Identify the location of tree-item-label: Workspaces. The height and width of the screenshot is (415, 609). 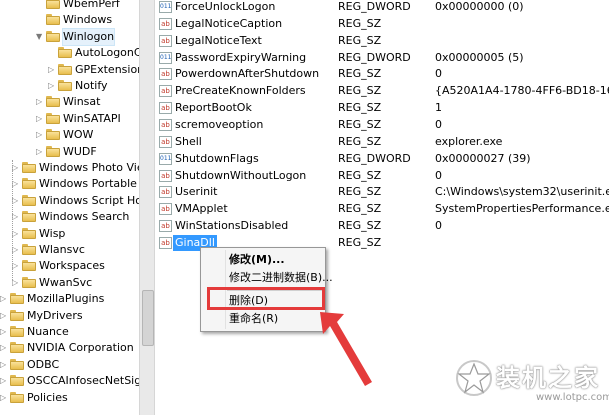
(72, 266).